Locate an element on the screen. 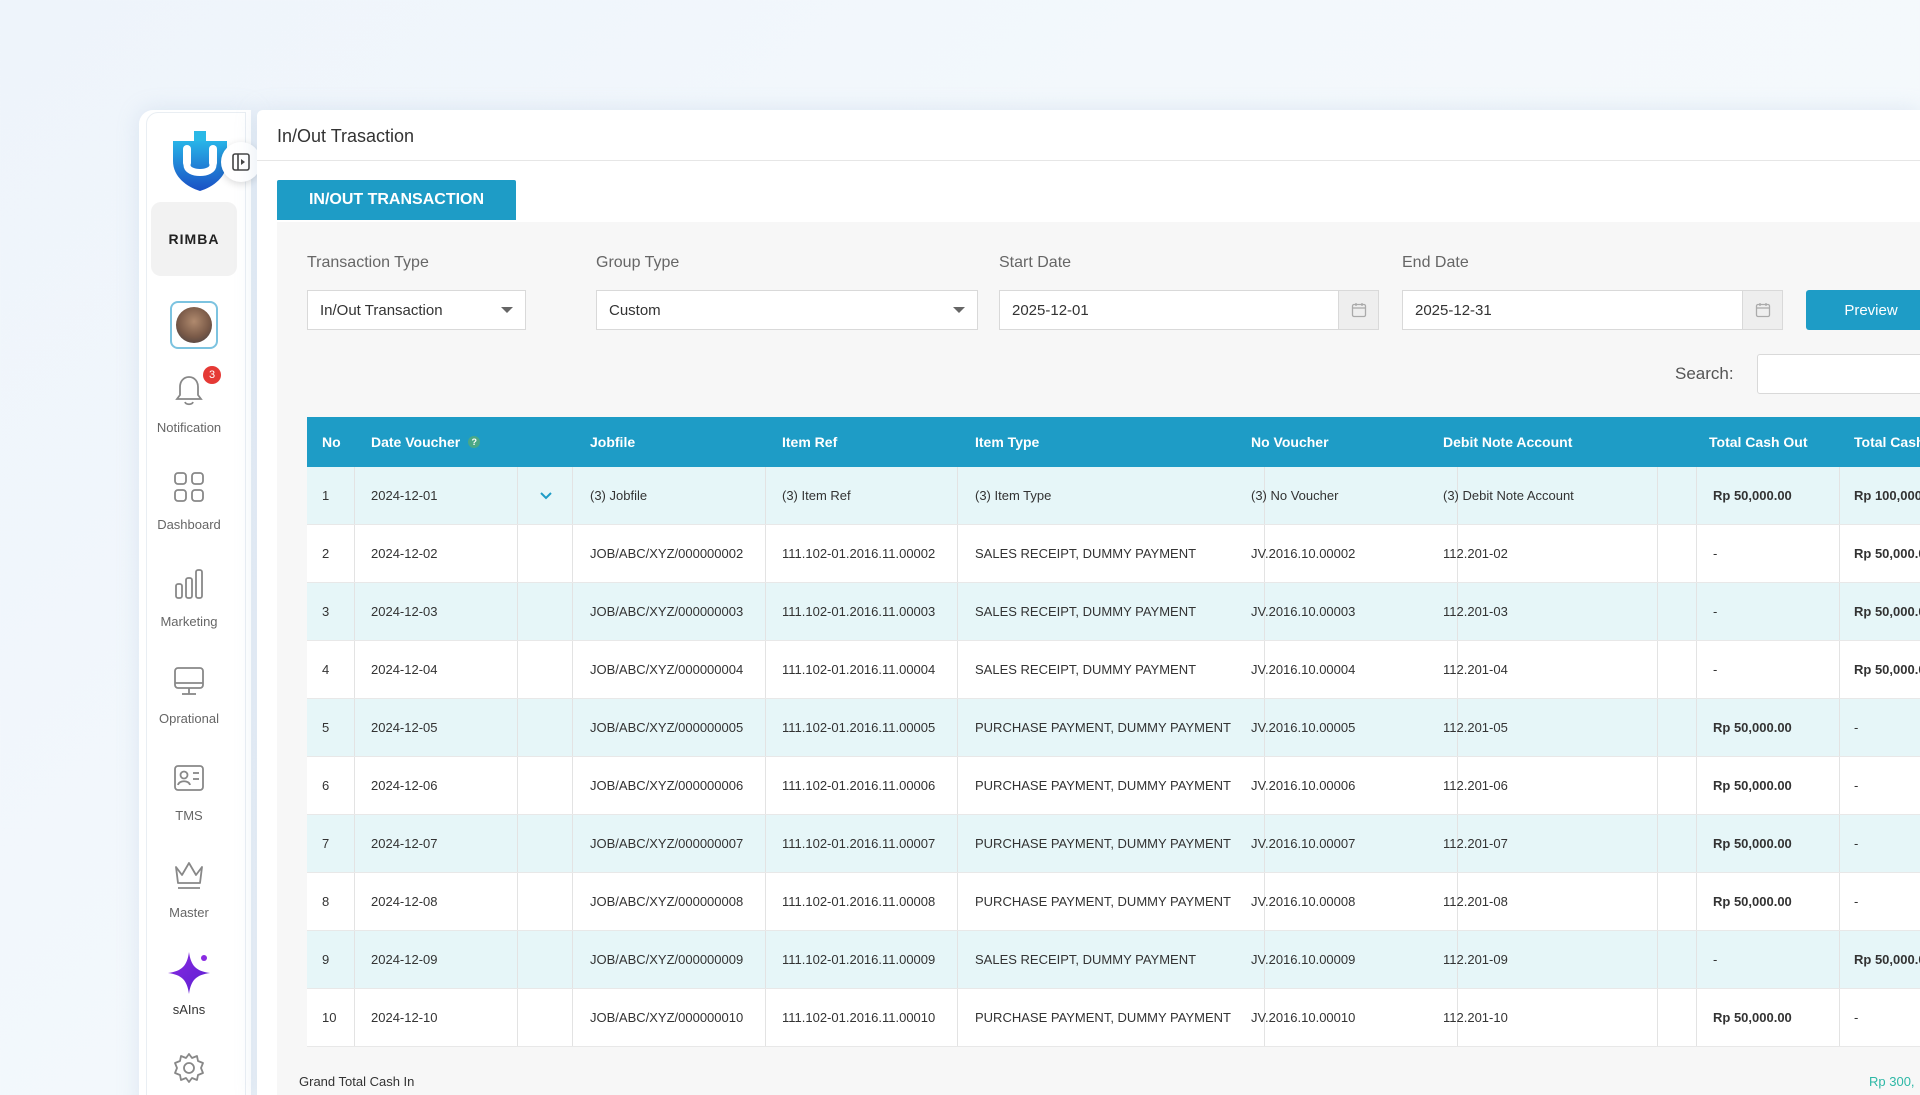 This screenshot has width=1920, height=1095. cell-no: 2 is located at coordinates (326, 553).